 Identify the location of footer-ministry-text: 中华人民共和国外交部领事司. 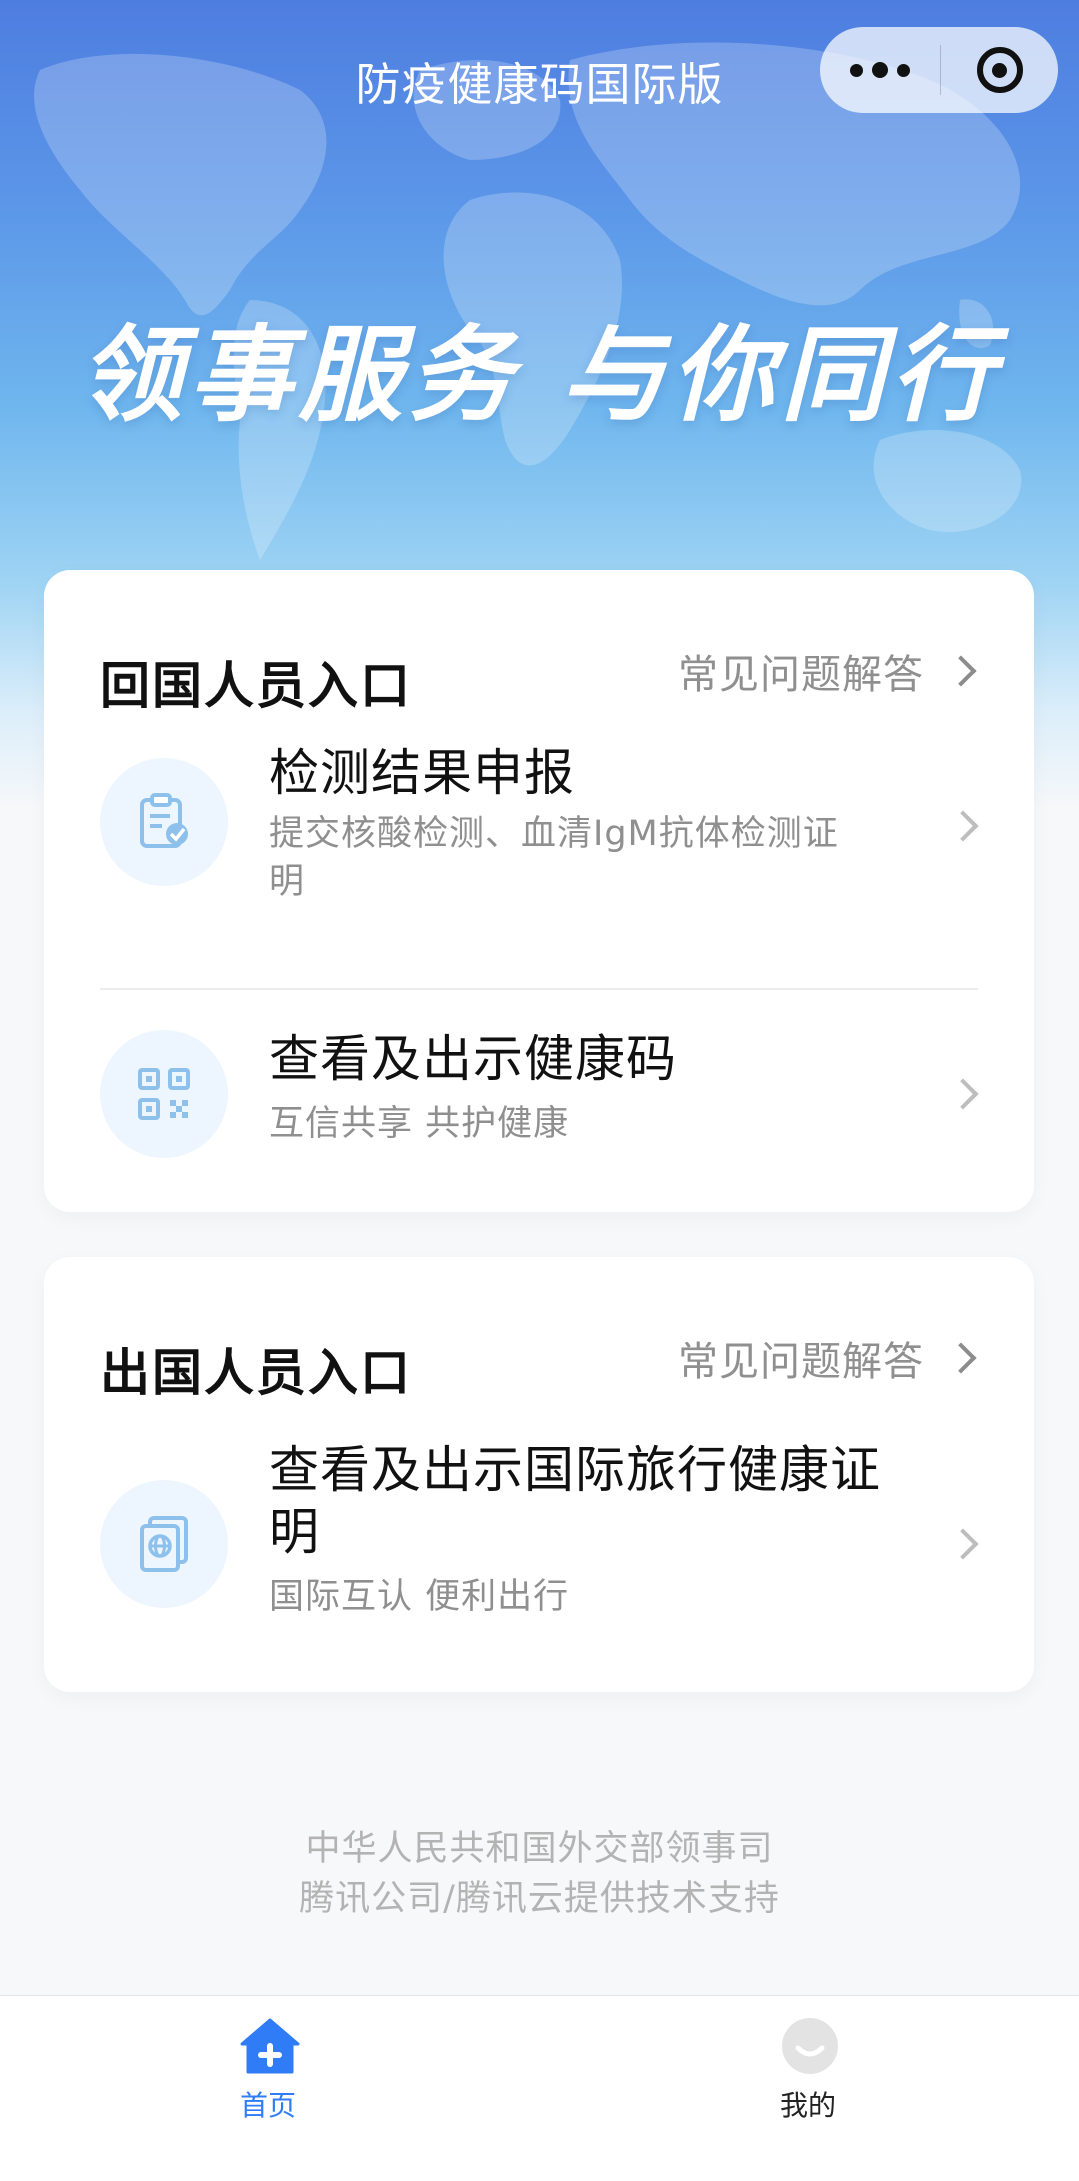
(539, 1849).